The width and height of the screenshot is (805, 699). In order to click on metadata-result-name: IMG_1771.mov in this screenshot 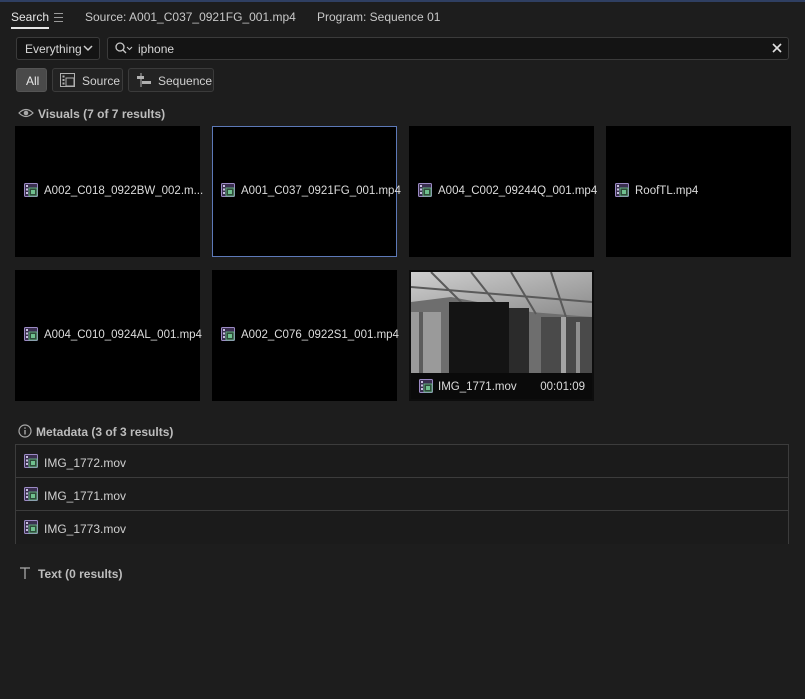, I will do `click(85, 496)`.